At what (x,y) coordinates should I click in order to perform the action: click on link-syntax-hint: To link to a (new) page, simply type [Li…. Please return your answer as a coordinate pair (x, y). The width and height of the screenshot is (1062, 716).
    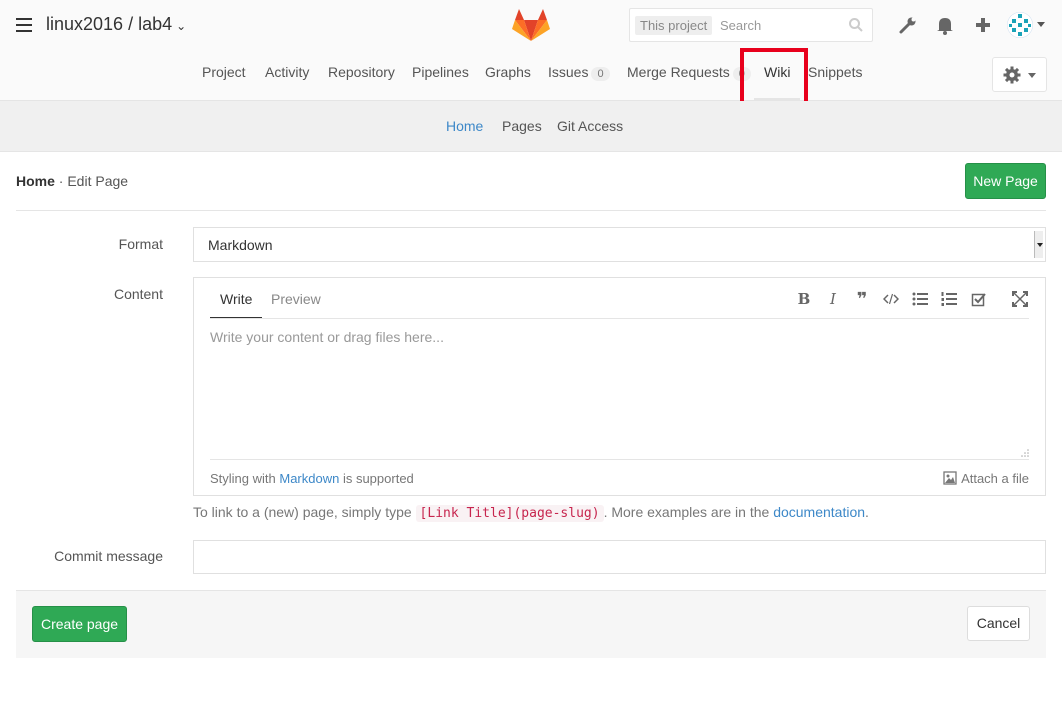
    Looking at the image, I should click on (531, 513).